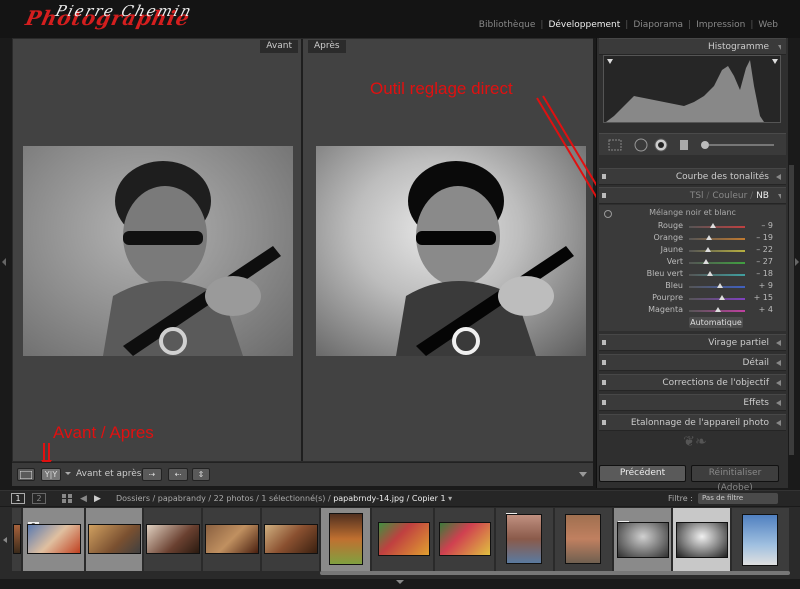 The width and height of the screenshot is (800, 589). I want to click on filmstrip-scrollbar, so click(555, 573).